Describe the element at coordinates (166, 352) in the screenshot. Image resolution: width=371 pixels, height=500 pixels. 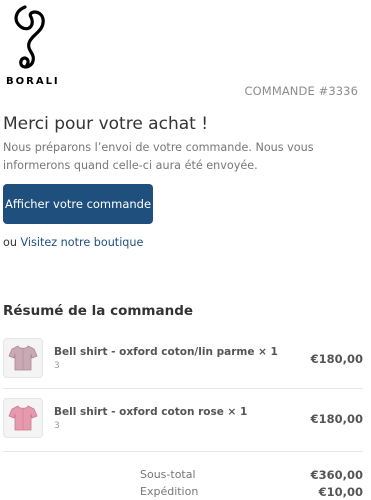
I see `product-name: Bell shirt - oxford coton/lin parme × 1` at that location.